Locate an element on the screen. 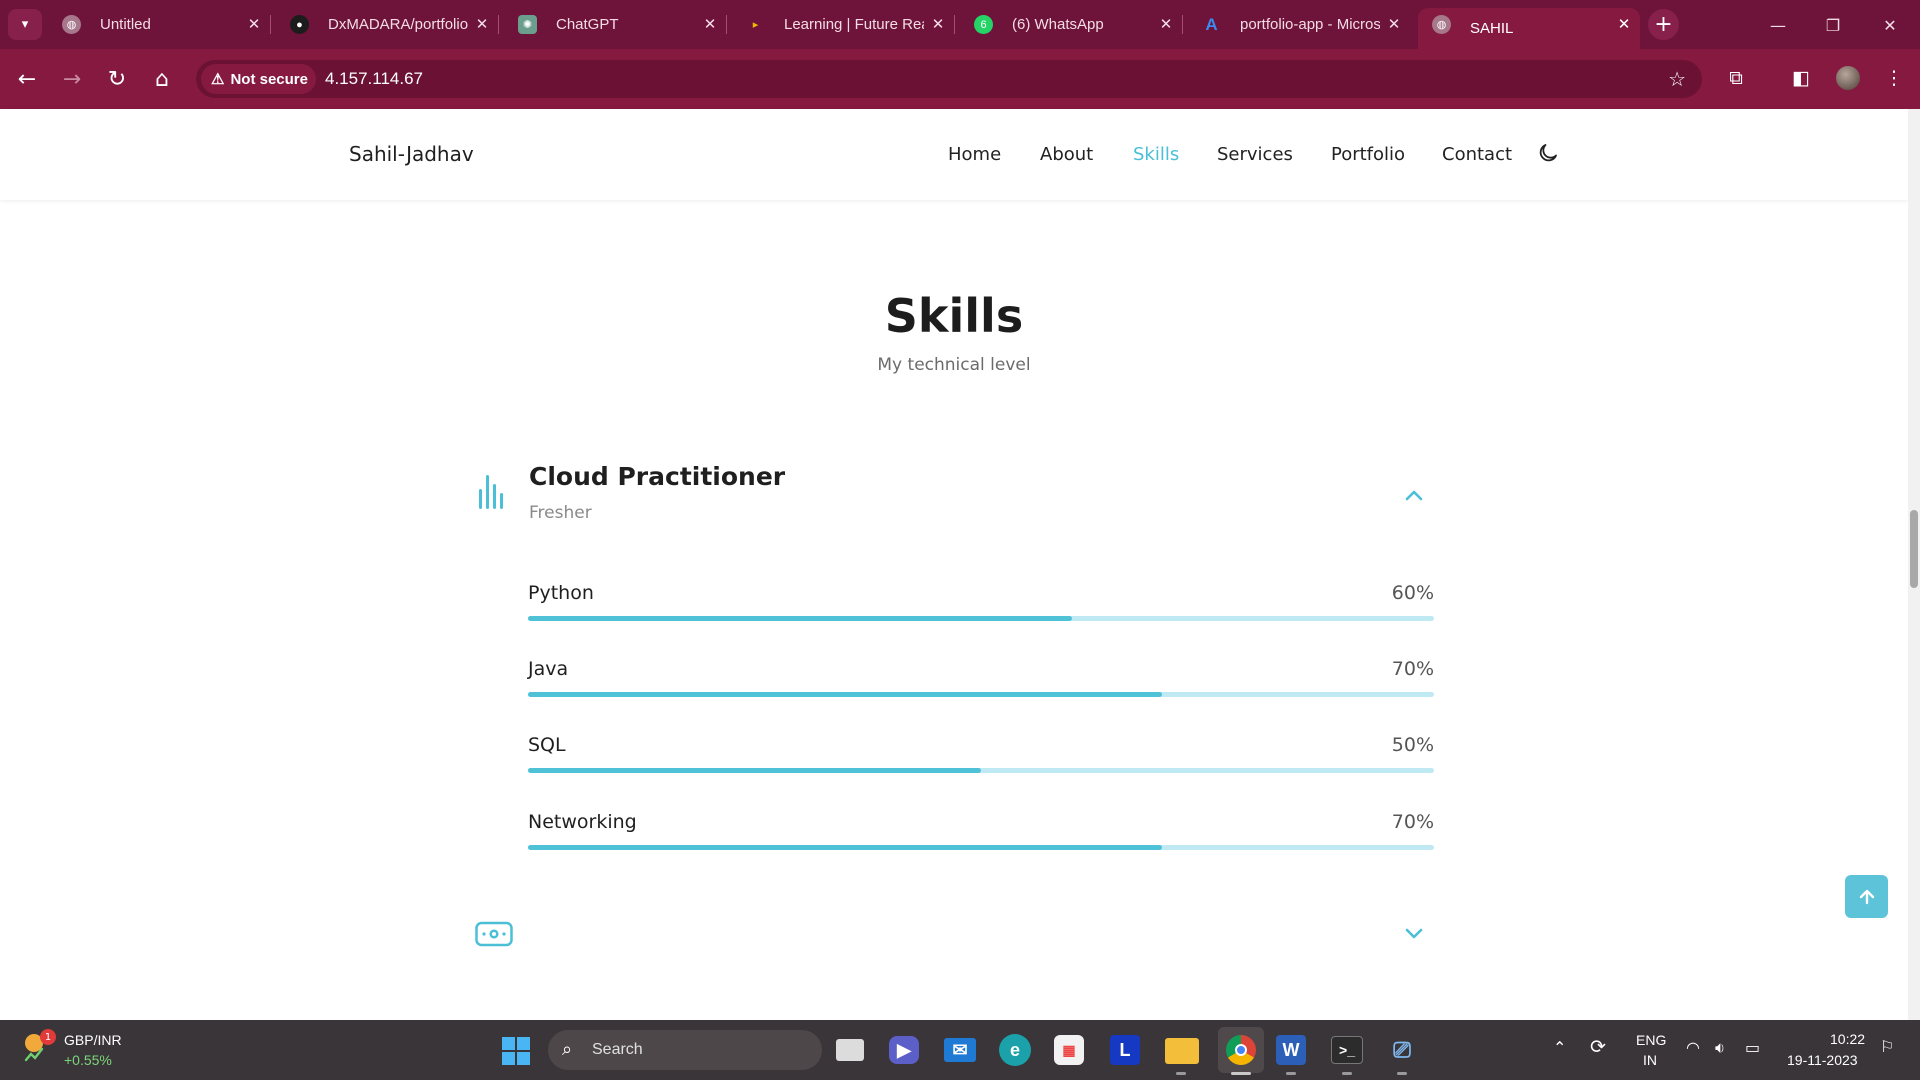 Image resolution: width=1920 pixels, height=1080 pixels. address-bar: ⚠ Not secure 4.157.114.67 ☆ is located at coordinates (949, 79).